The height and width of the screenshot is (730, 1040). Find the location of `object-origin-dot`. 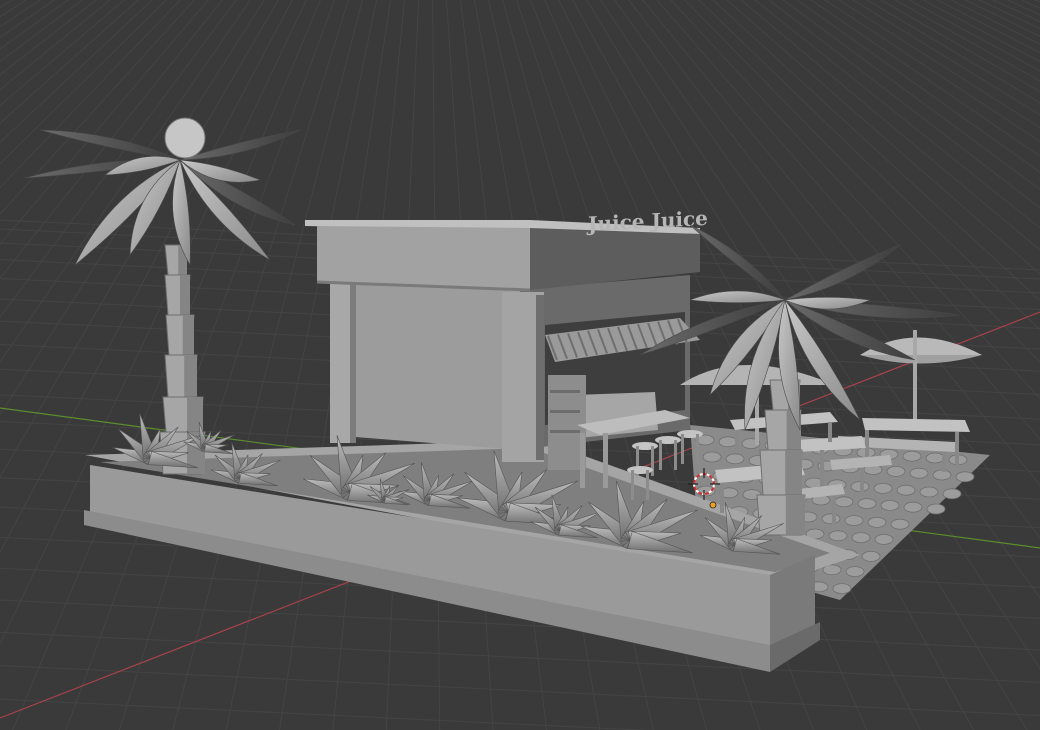

object-origin-dot is located at coordinates (713, 505).